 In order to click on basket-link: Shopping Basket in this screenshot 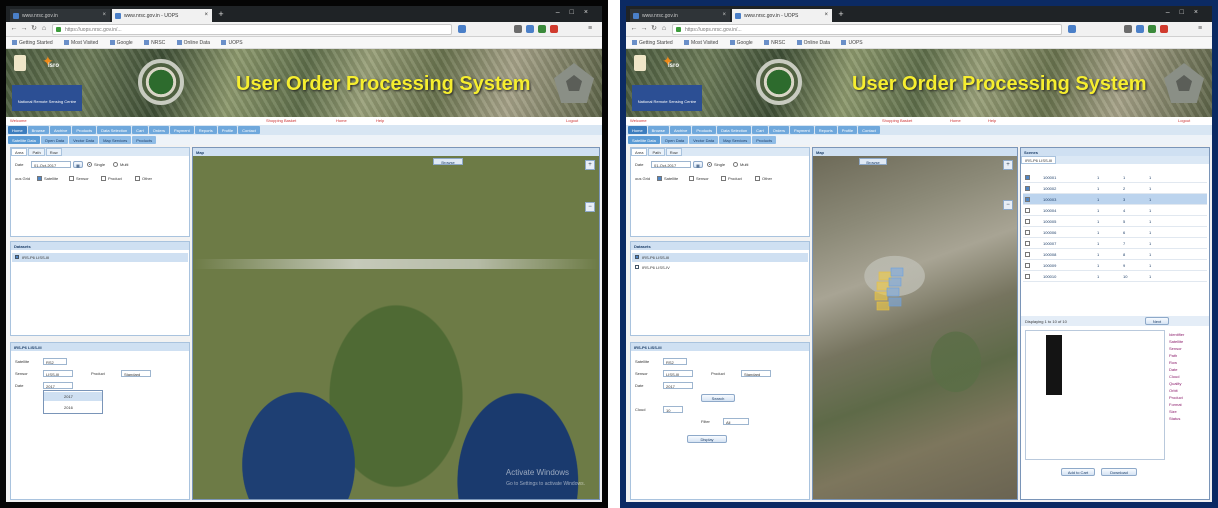, I will do `click(897, 120)`.